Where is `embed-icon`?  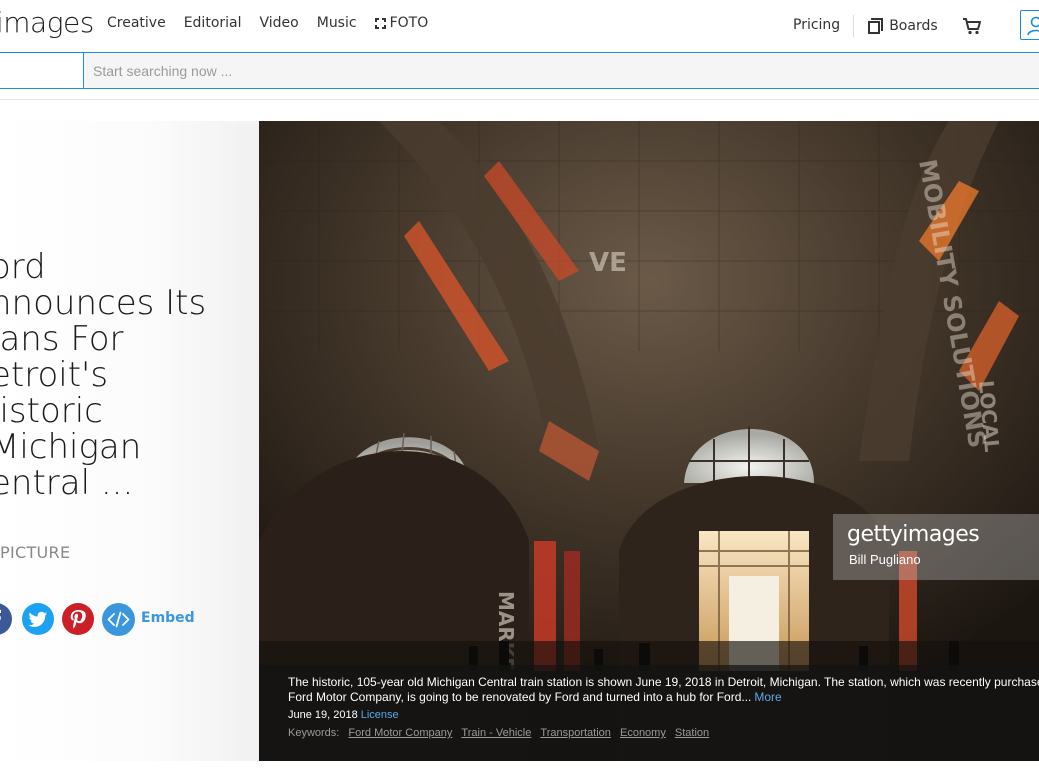
embed-icon is located at coordinates (118, 619).